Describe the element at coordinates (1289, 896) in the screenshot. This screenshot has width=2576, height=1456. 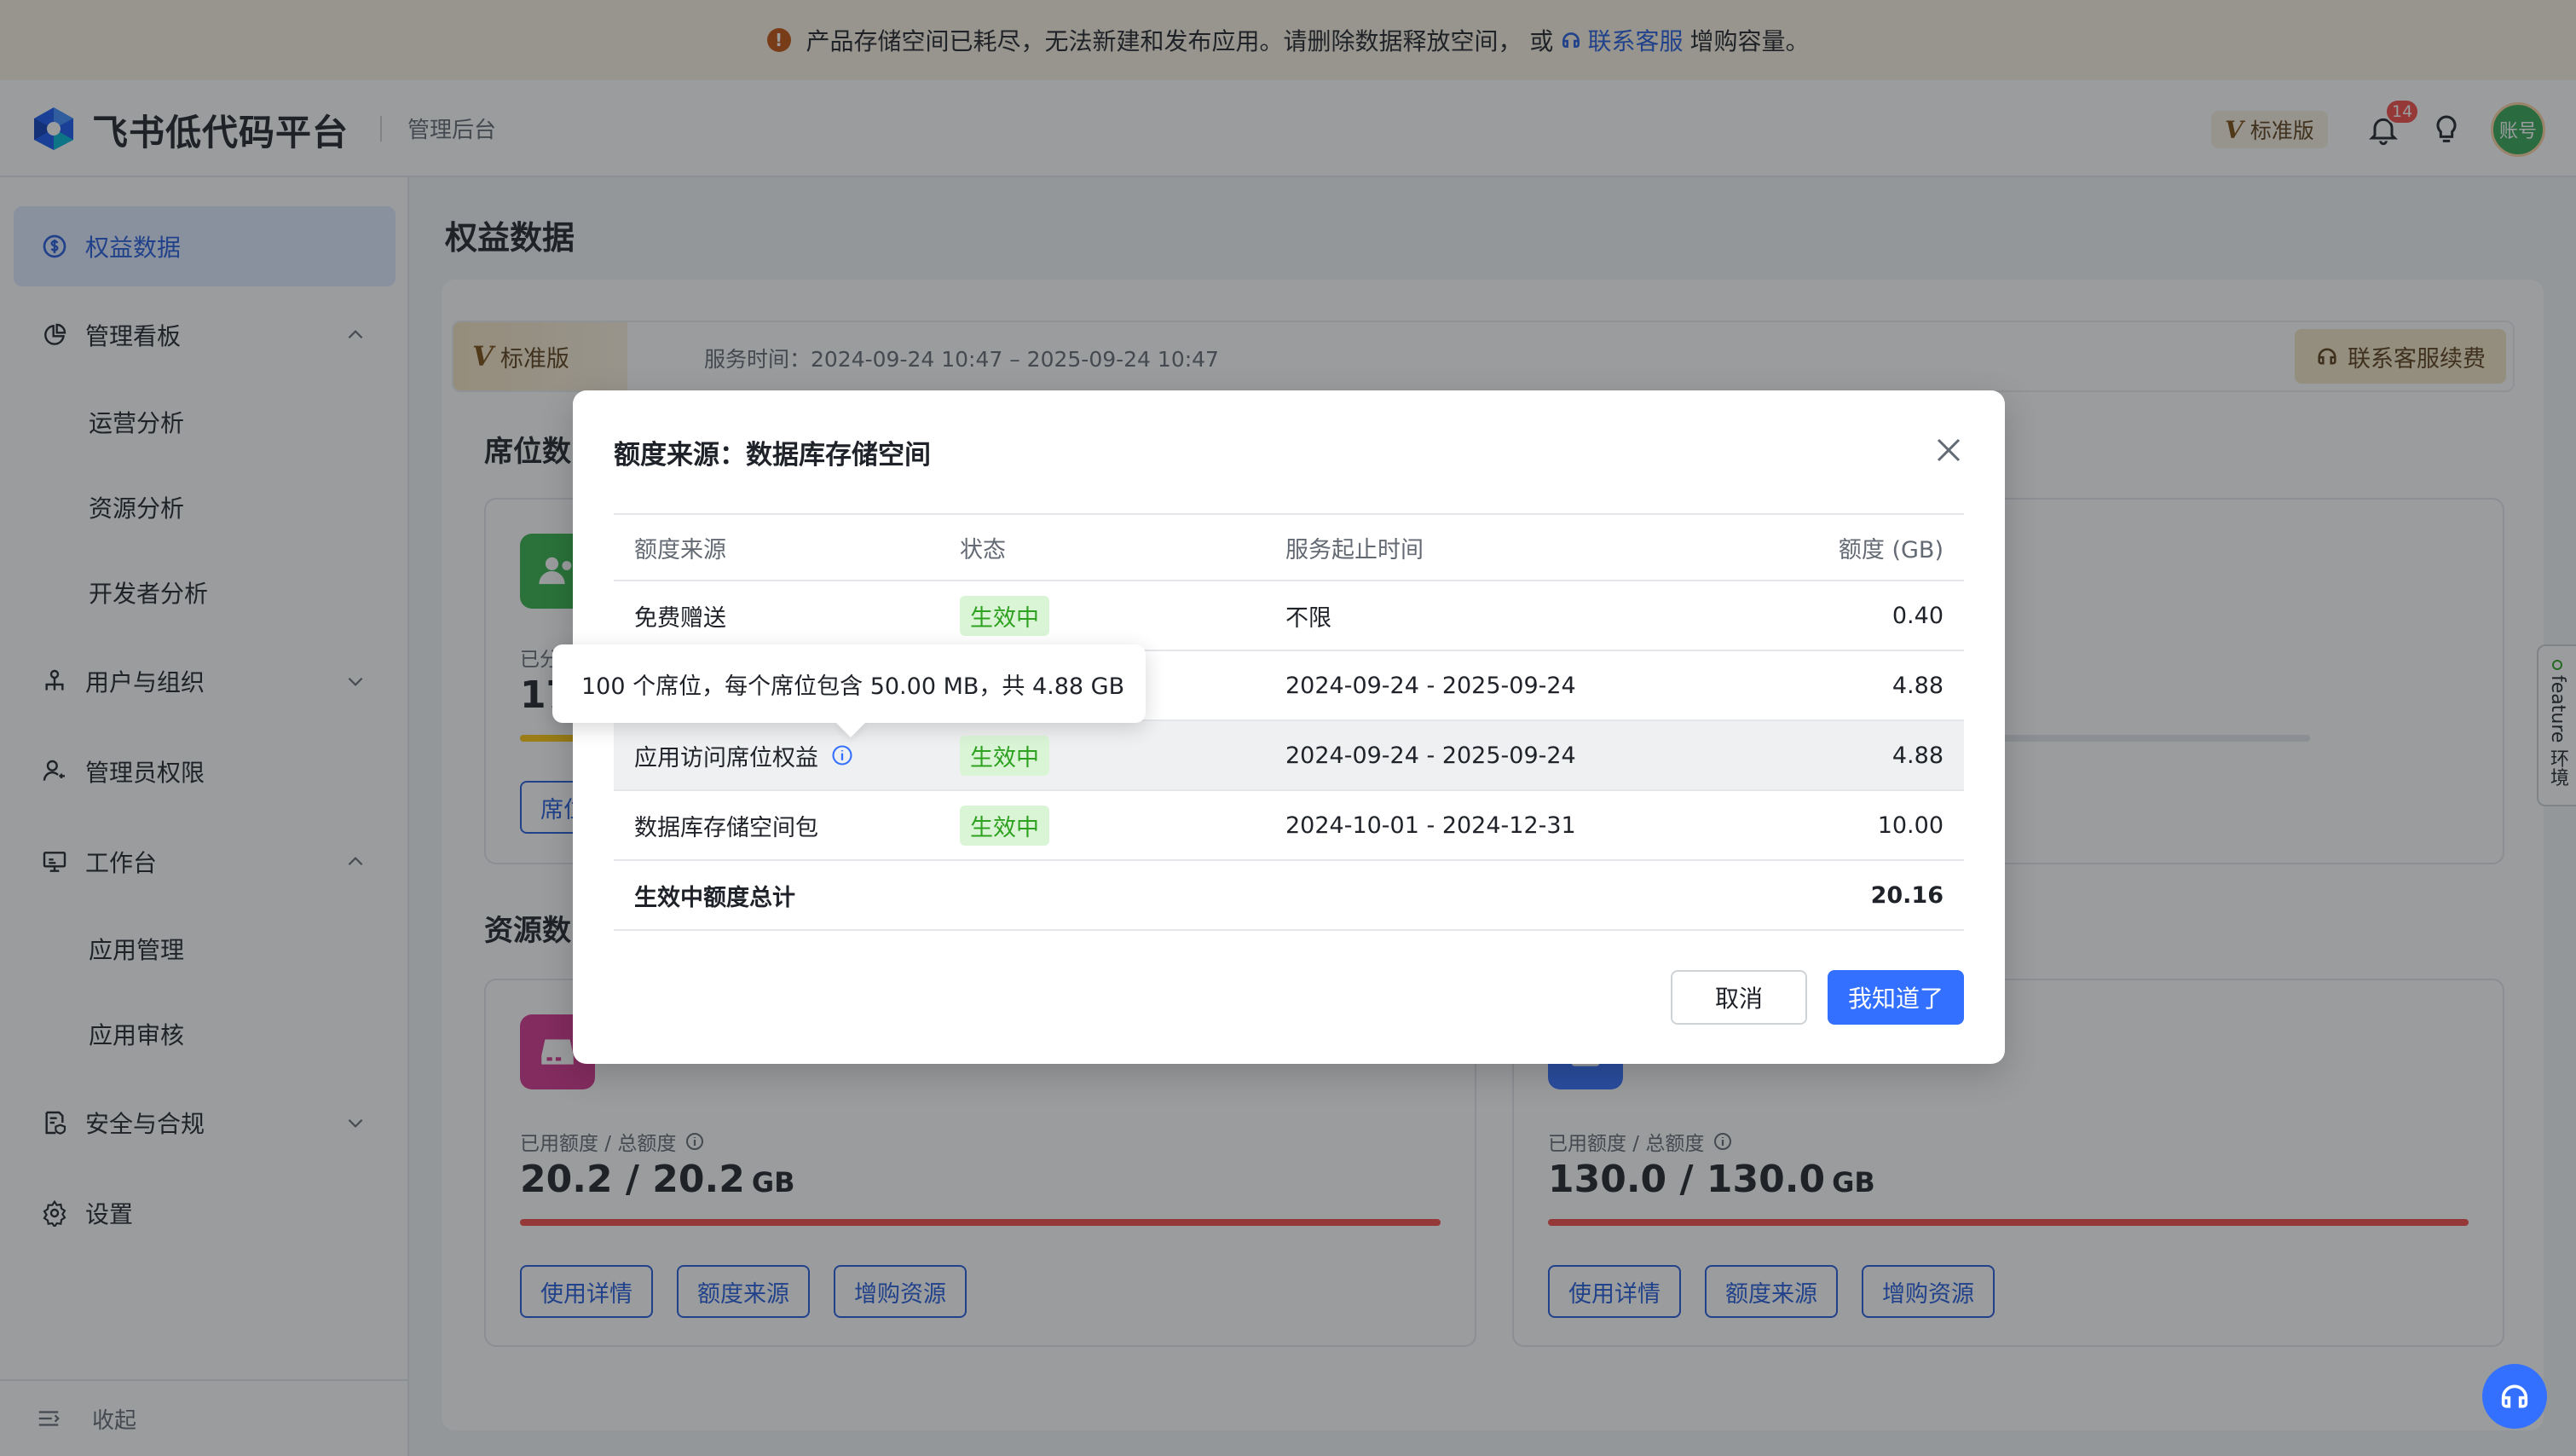
I see `table-total-row: 生效中额度总计 20.16` at that location.